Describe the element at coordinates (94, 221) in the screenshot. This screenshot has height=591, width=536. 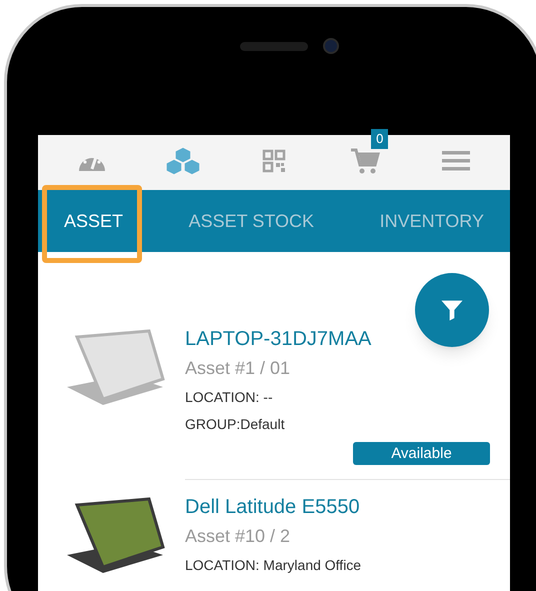
I see `tab: ASSET` at that location.